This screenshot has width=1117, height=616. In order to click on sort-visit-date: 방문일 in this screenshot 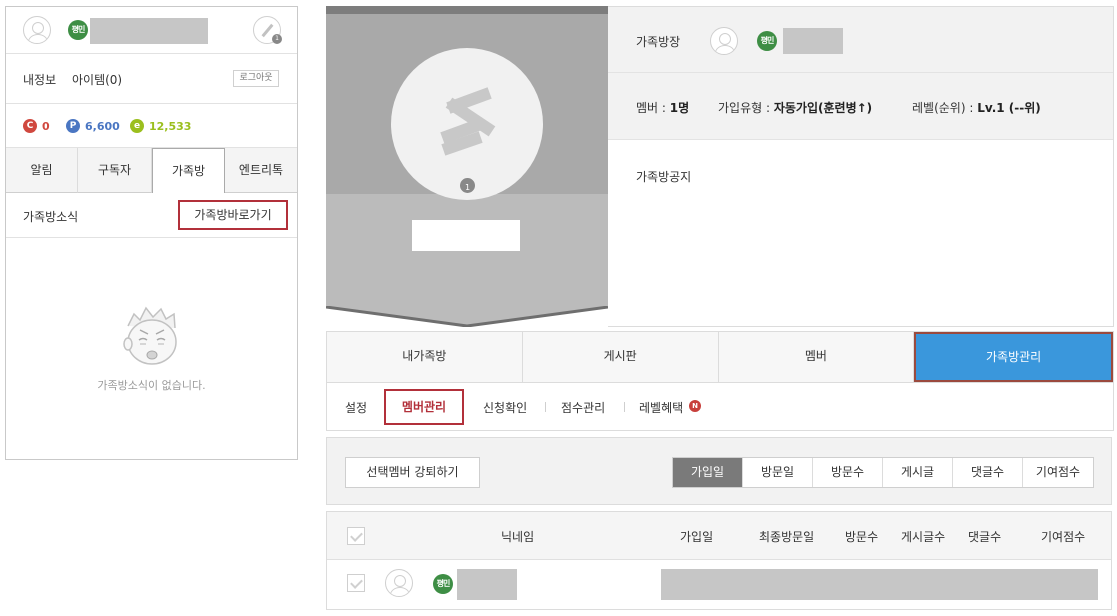, I will do `click(778, 472)`.